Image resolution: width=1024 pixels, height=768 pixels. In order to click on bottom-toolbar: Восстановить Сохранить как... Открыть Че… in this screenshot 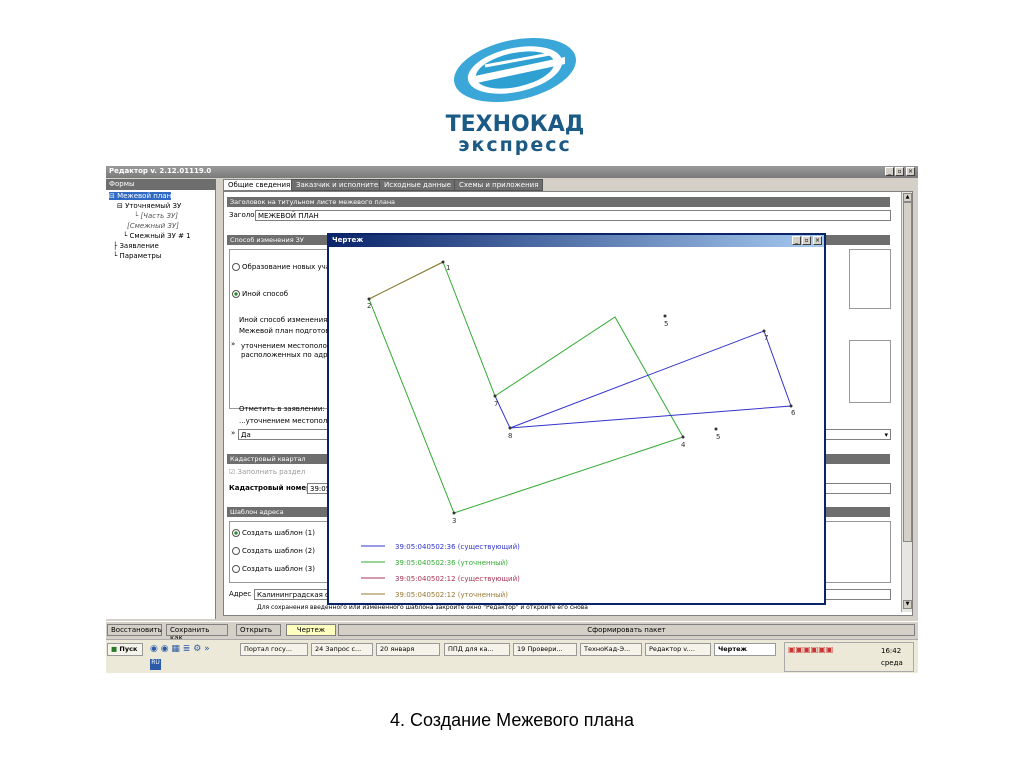, I will do `click(512, 631)`.